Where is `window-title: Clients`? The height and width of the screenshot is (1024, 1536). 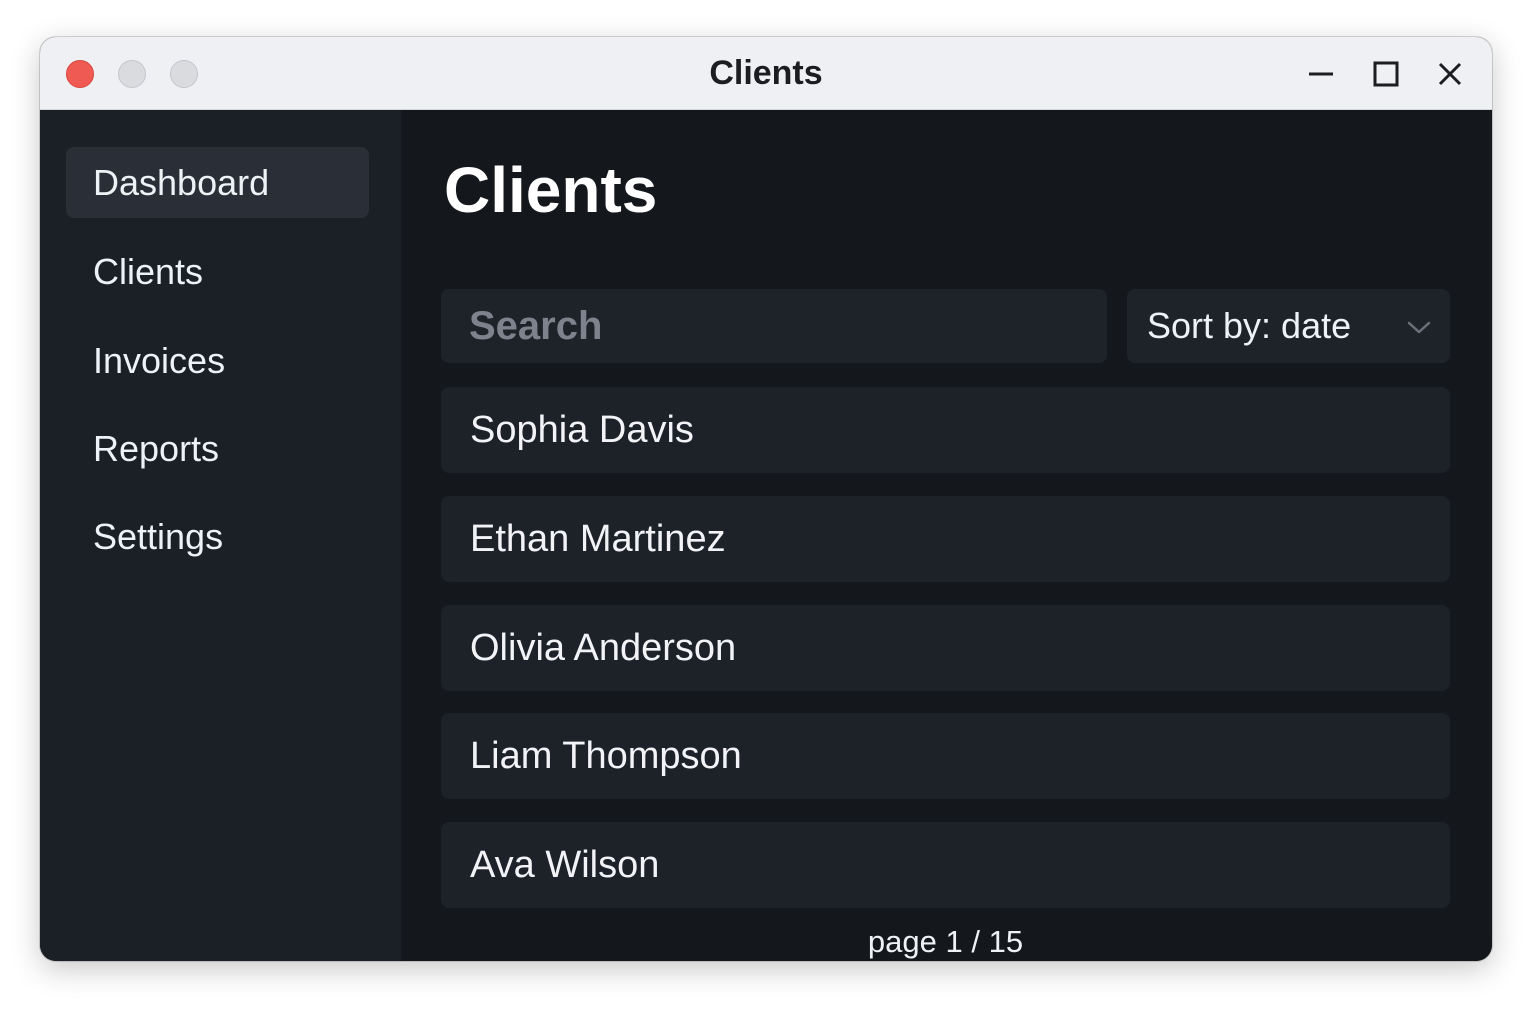 window-title: Clients is located at coordinates (766, 73).